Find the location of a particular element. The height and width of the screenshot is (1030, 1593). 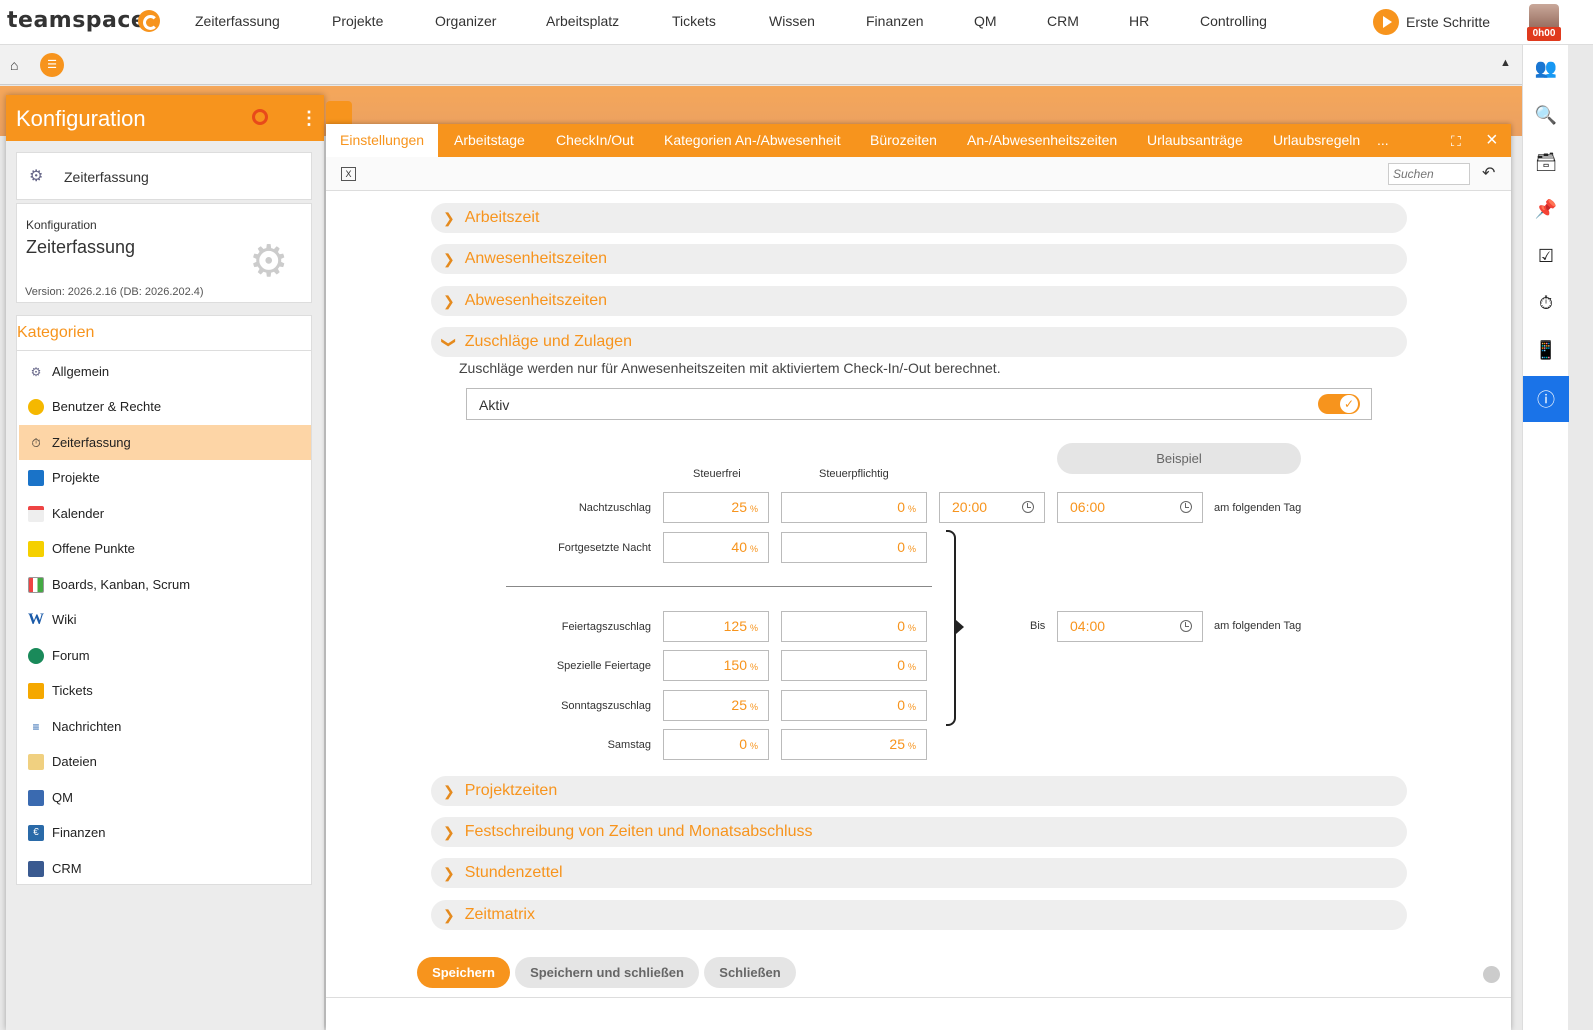

ticket-icon is located at coordinates (36, 690).